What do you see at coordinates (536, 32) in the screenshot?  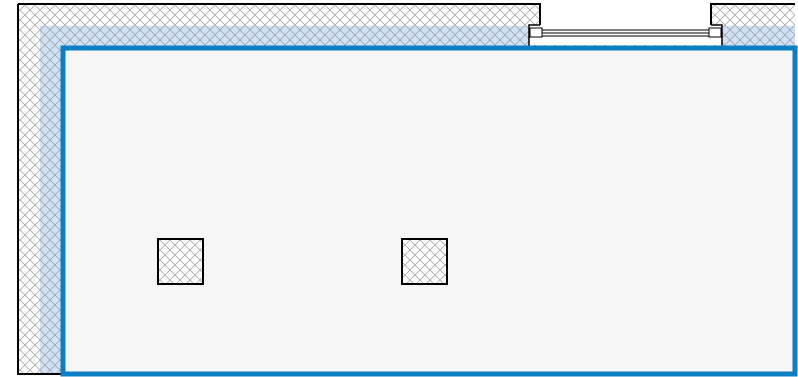 I see `window-sash-left` at bounding box center [536, 32].